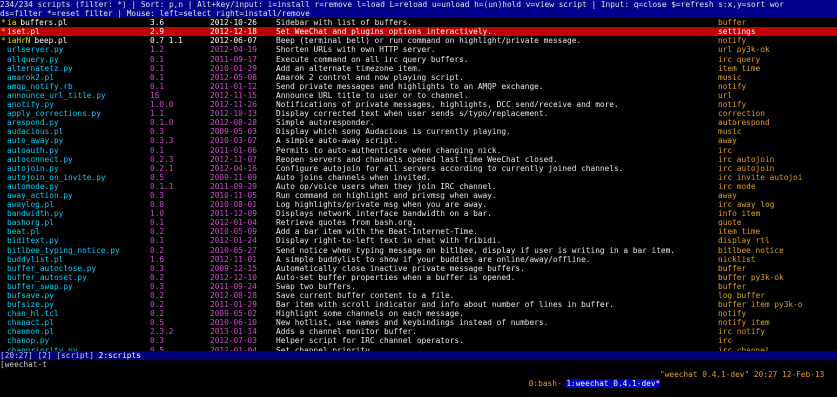  Describe the element at coordinates (233, 205) in the screenshot. I see `script-date: 2010-08-01` at that location.